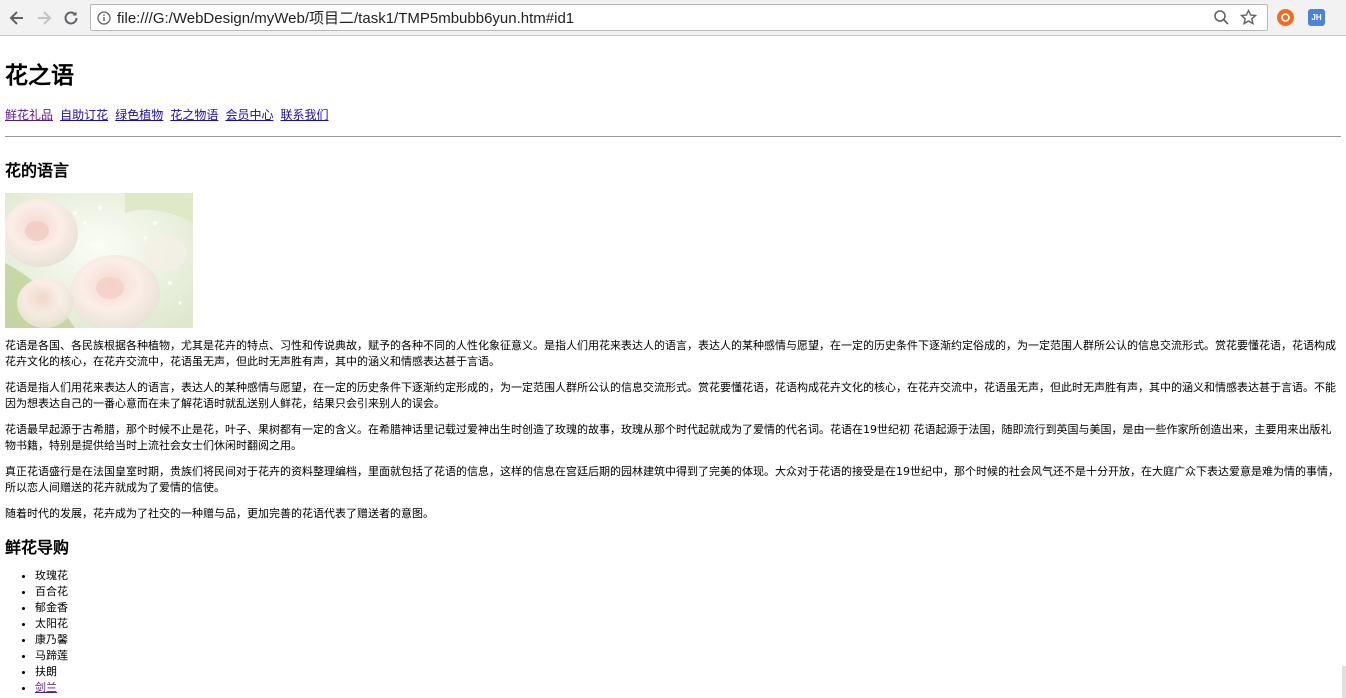 This screenshot has width=1346, height=698. What do you see at coordinates (104, 17) in the screenshot?
I see `info-icon` at bounding box center [104, 17].